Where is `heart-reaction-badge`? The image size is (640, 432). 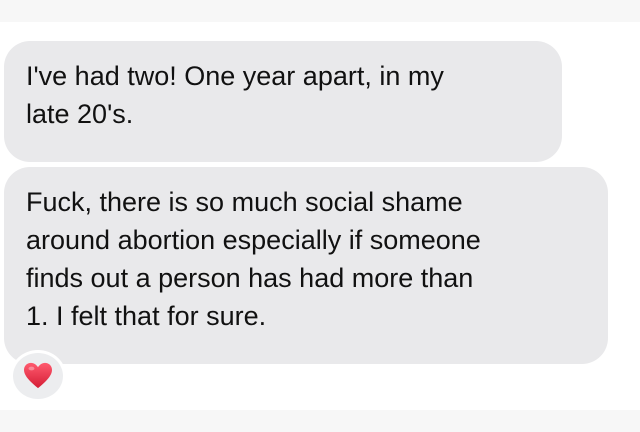
heart-reaction-badge is located at coordinates (38, 376).